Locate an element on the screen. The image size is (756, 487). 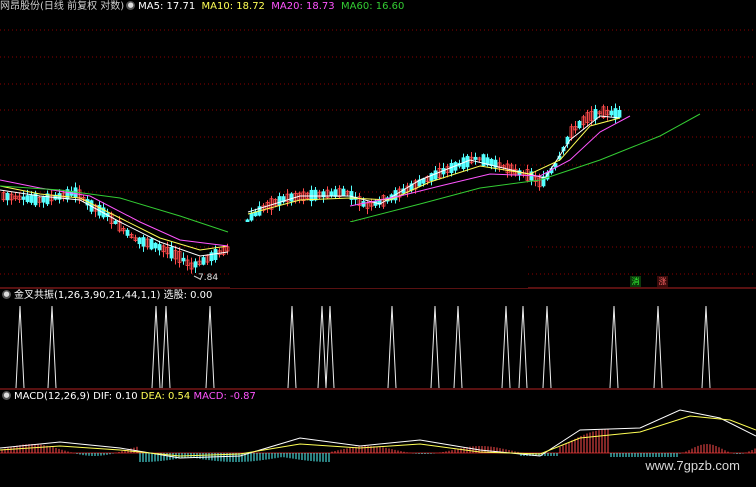
macd-dif-line is located at coordinates (378, 434).